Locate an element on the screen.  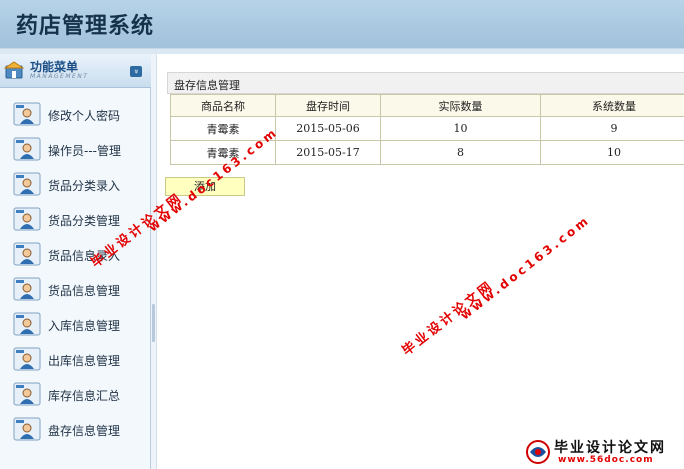
table-row: 青霉素 2015-05-06 10 9 is located at coordinates (427, 128).